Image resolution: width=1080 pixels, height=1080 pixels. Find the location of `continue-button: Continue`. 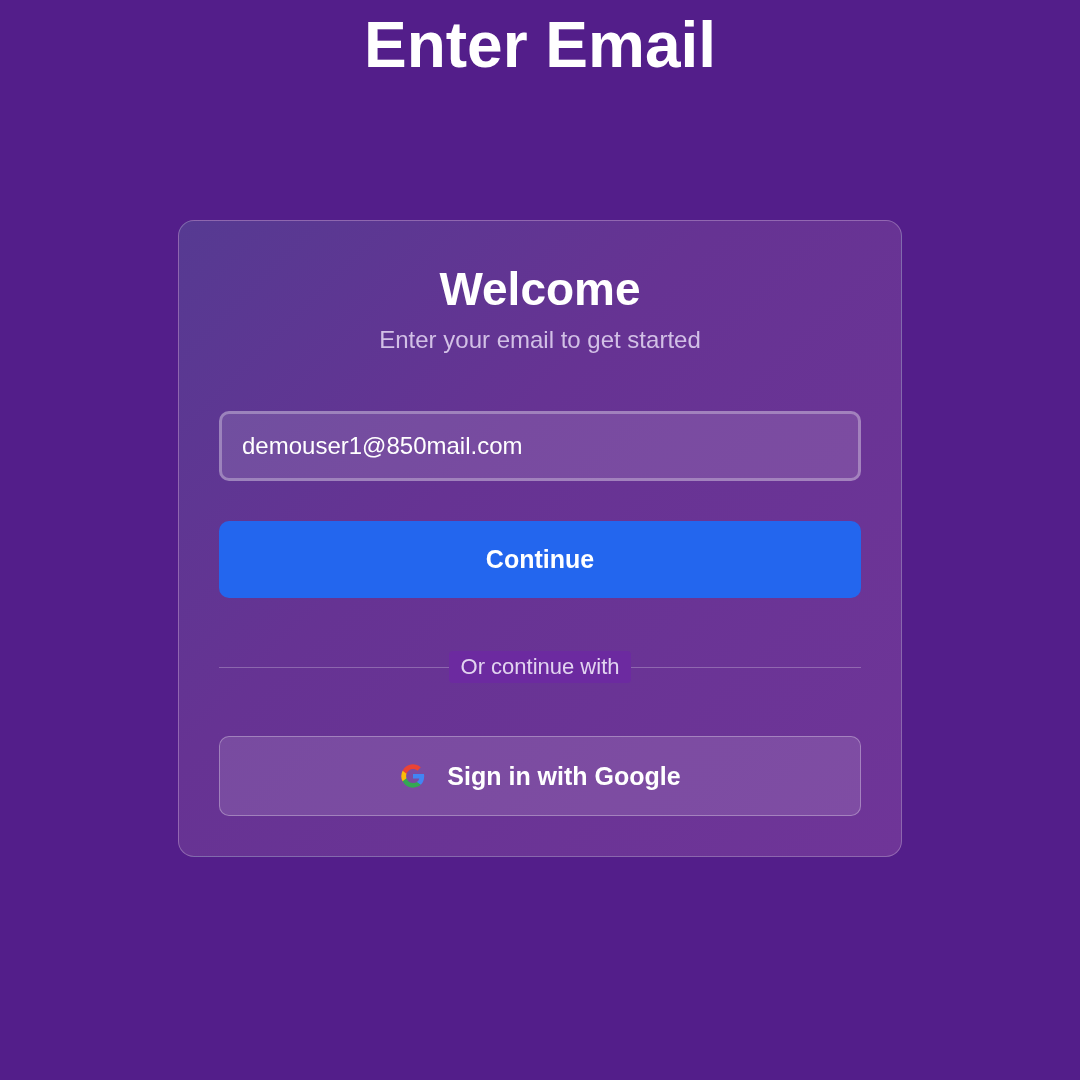

continue-button: Continue is located at coordinates (540, 559).